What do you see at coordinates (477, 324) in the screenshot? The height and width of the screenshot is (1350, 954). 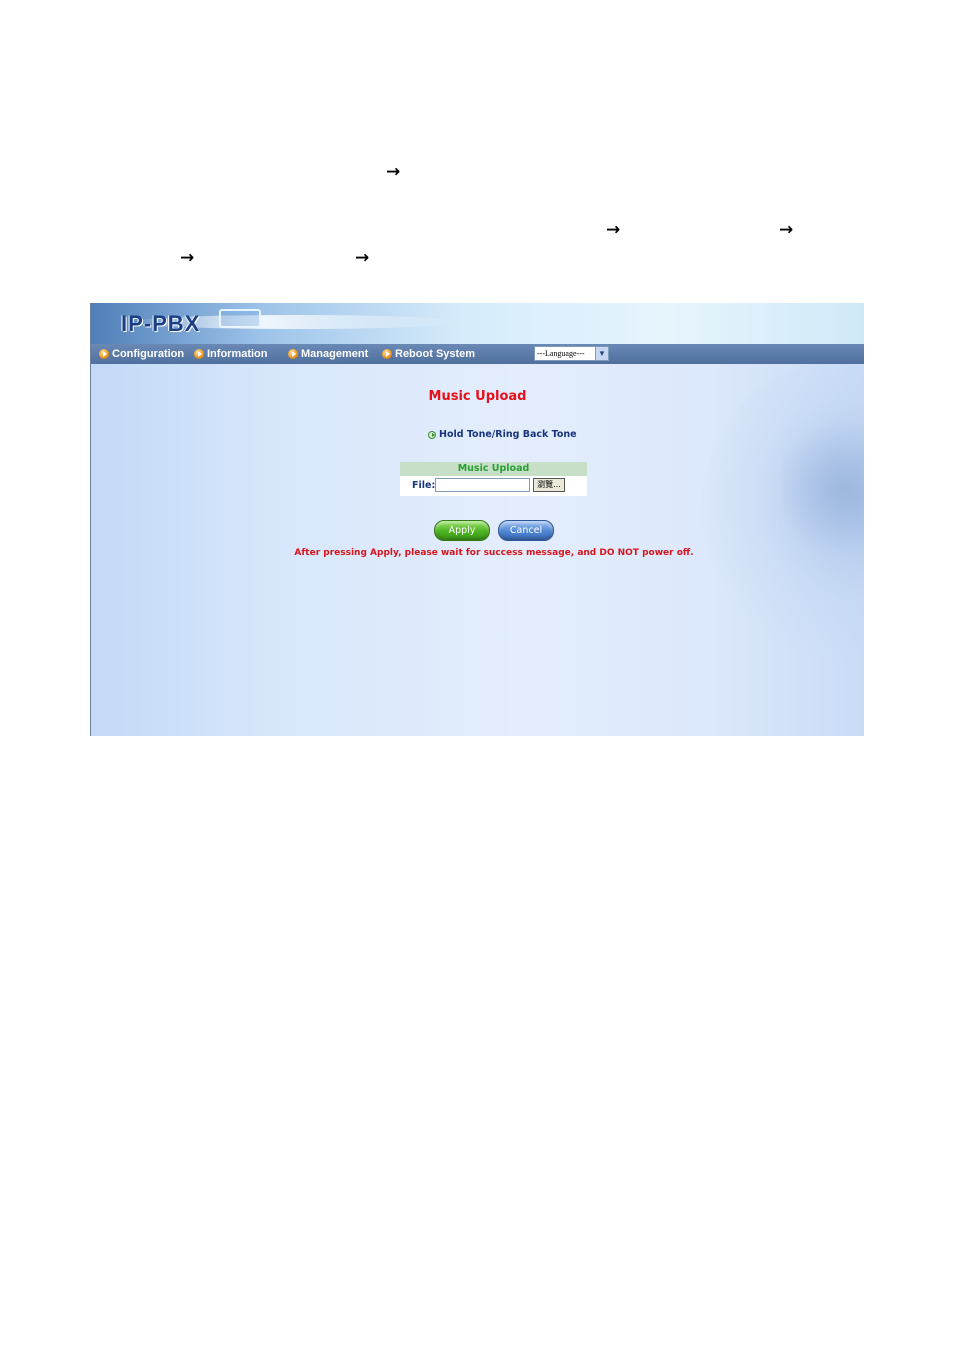 I see `header-banner: IP-PBX` at bounding box center [477, 324].